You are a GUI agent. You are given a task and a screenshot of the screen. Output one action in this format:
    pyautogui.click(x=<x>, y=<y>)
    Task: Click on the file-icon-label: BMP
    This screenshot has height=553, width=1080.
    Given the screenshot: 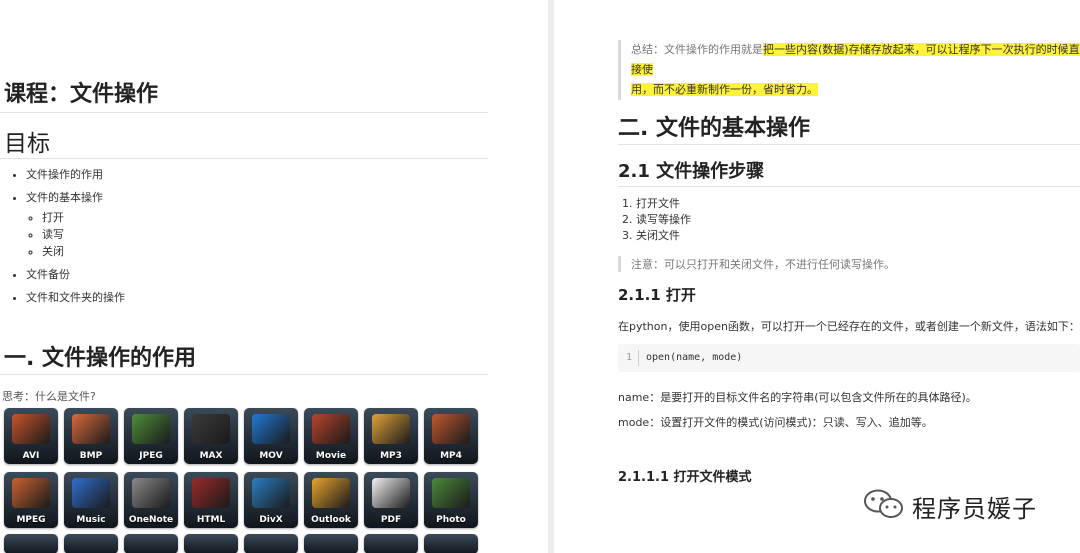 What is the action you would take?
    pyautogui.click(x=91, y=456)
    